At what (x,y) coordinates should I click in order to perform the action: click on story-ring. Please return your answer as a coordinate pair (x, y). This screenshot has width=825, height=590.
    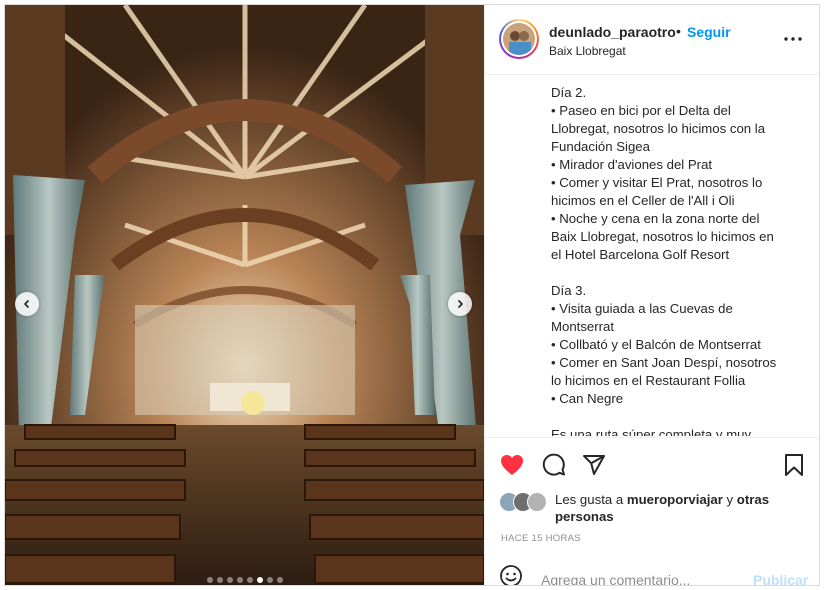
    Looking at the image, I should click on (519, 39).